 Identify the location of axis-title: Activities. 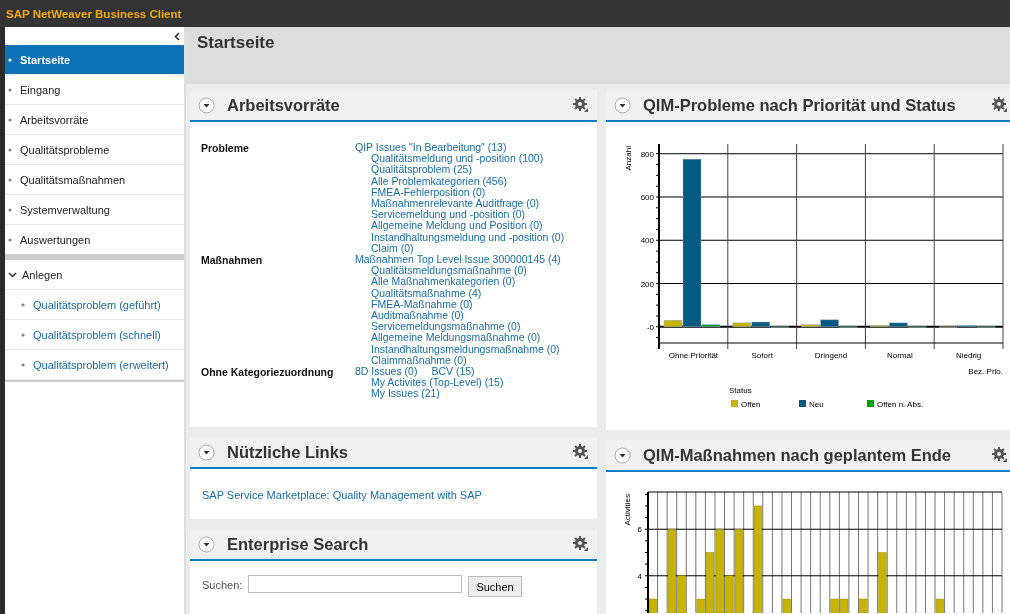
(627, 510).